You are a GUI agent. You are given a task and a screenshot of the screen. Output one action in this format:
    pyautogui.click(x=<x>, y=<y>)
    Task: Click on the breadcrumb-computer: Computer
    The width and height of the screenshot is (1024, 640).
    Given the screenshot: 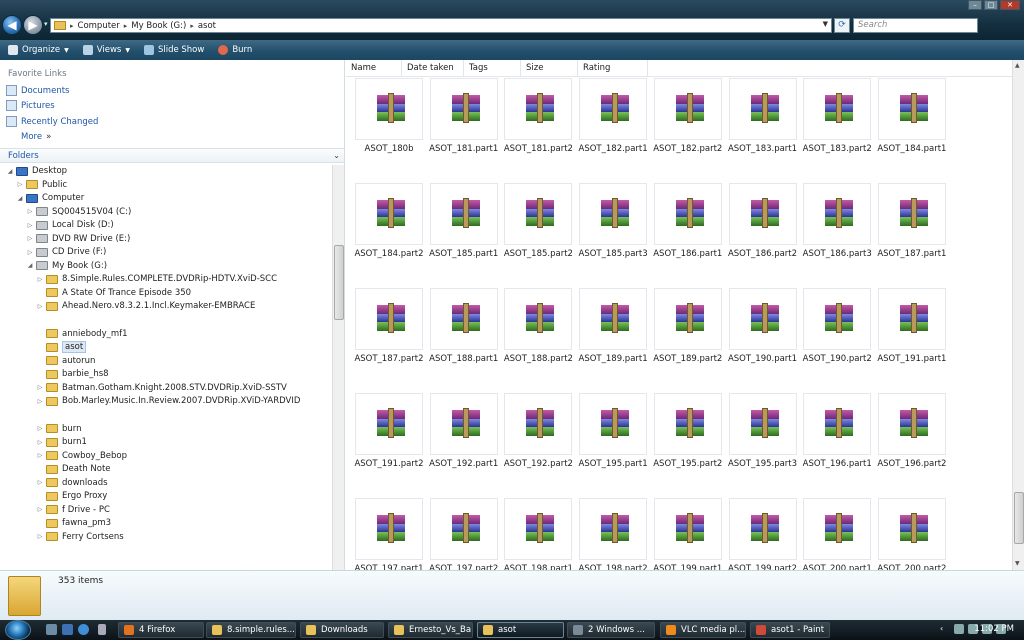 What is the action you would take?
    pyautogui.click(x=99, y=26)
    